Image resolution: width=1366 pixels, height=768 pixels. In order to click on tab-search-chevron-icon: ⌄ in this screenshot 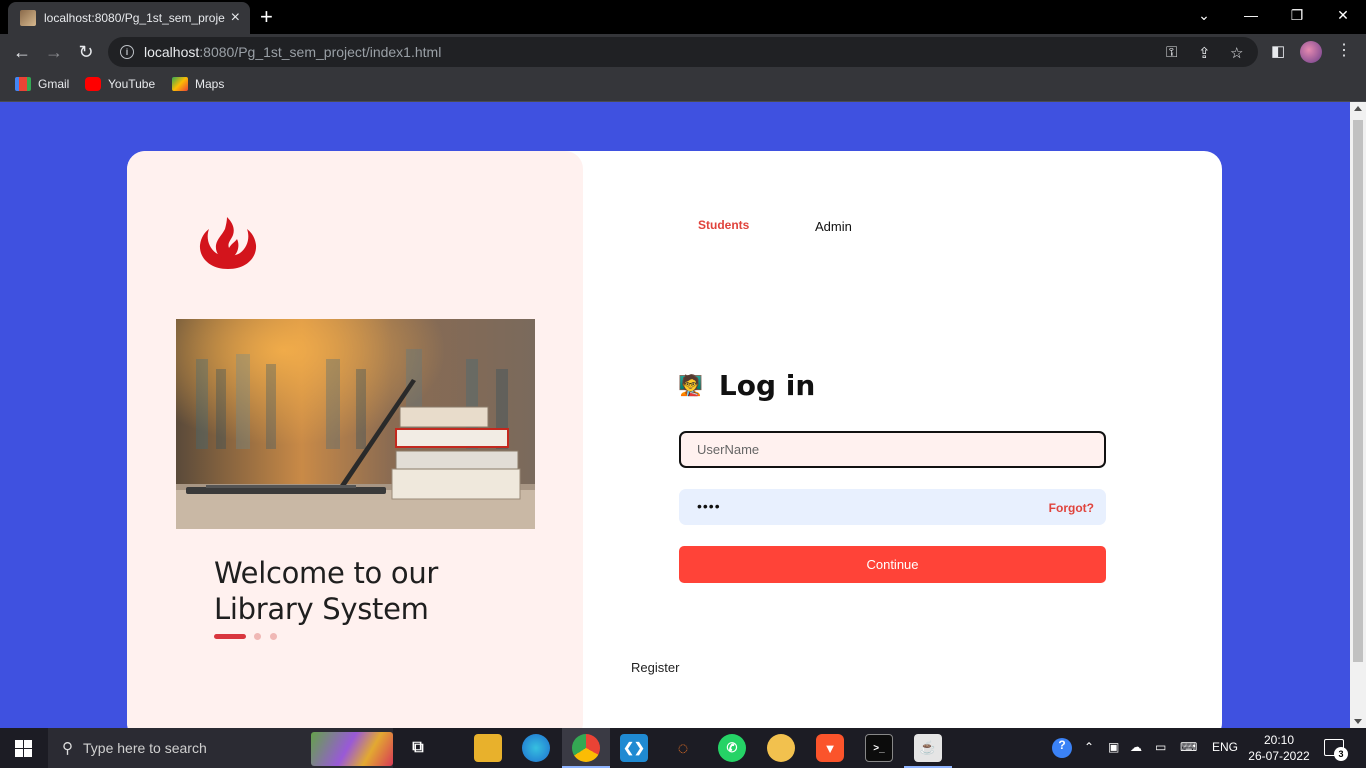, I will do `click(1204, 15)`.